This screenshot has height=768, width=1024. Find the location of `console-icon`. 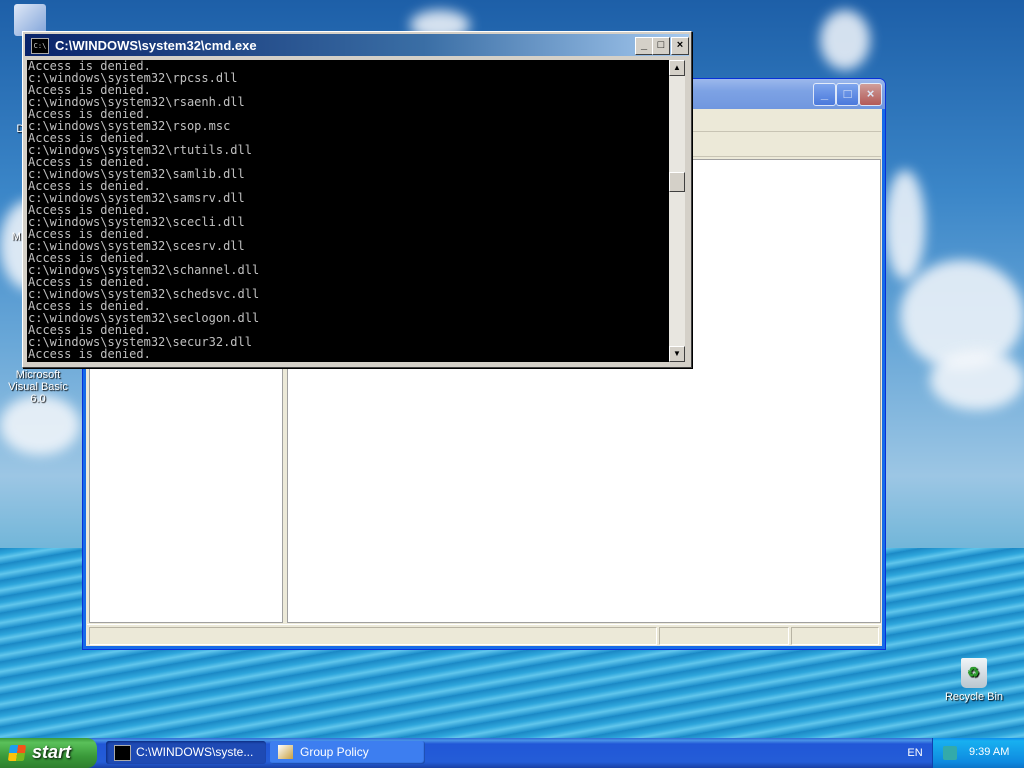

console-icon is located at coordinates (122, 753).